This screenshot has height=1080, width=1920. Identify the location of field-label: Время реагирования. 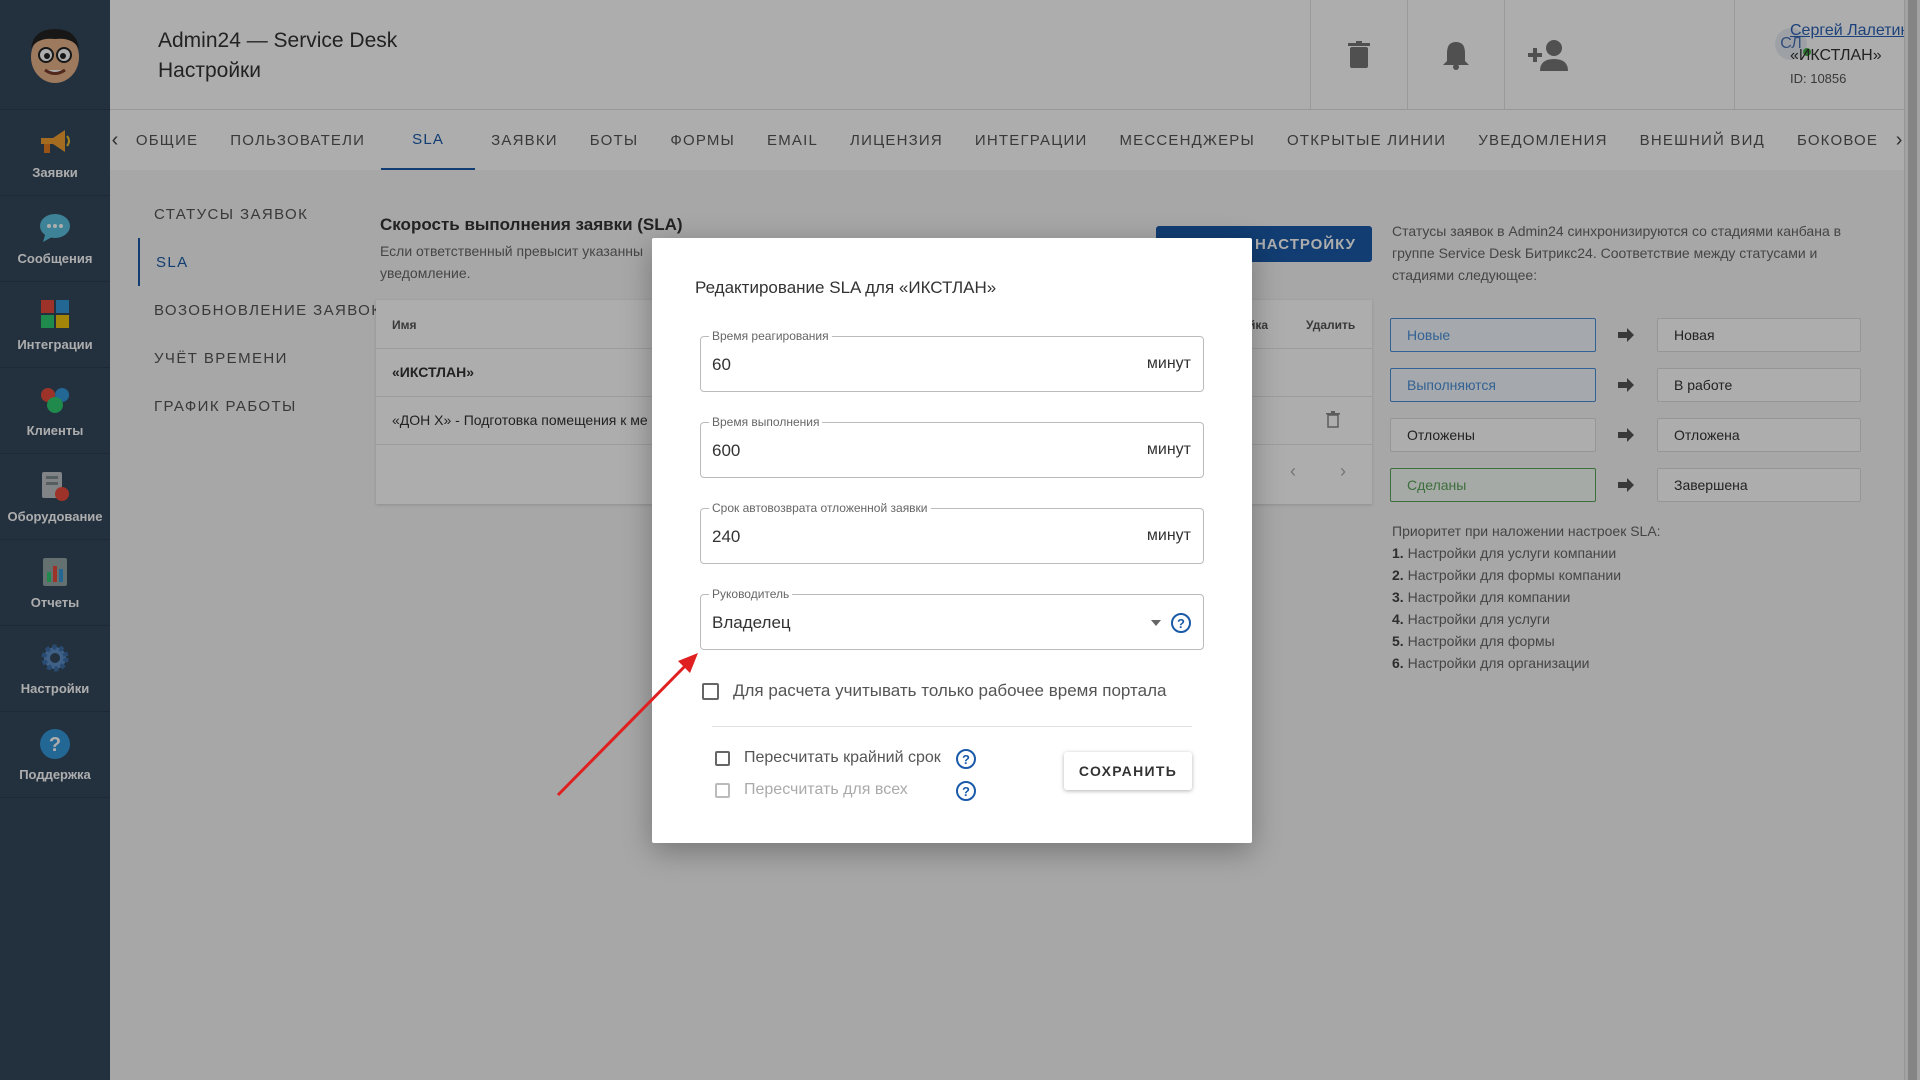
(770, 336).